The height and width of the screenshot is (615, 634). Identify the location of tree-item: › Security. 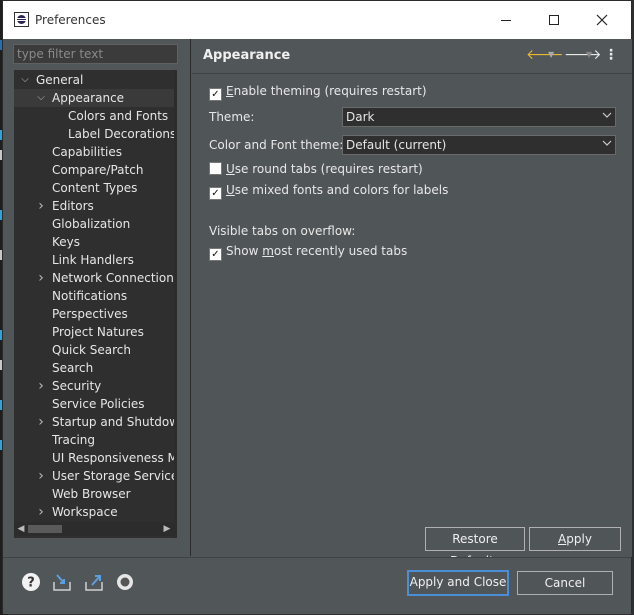
(94, 386).